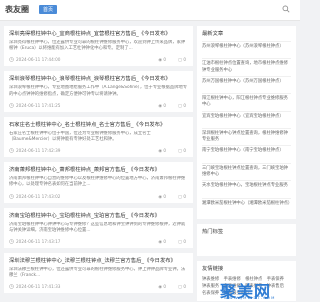 This screenshot has width=320, height=302. Describe the element at coordinates (250, 297) in the screenshot. I see `watermark-url: WWW.JMEIDT.COM` at that location.